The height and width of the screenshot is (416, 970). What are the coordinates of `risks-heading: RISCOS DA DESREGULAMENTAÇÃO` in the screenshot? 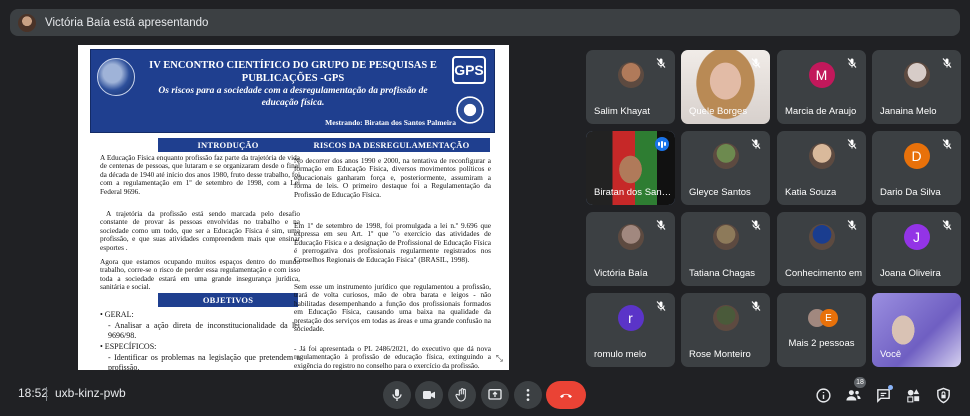 It's located at (391, 145).